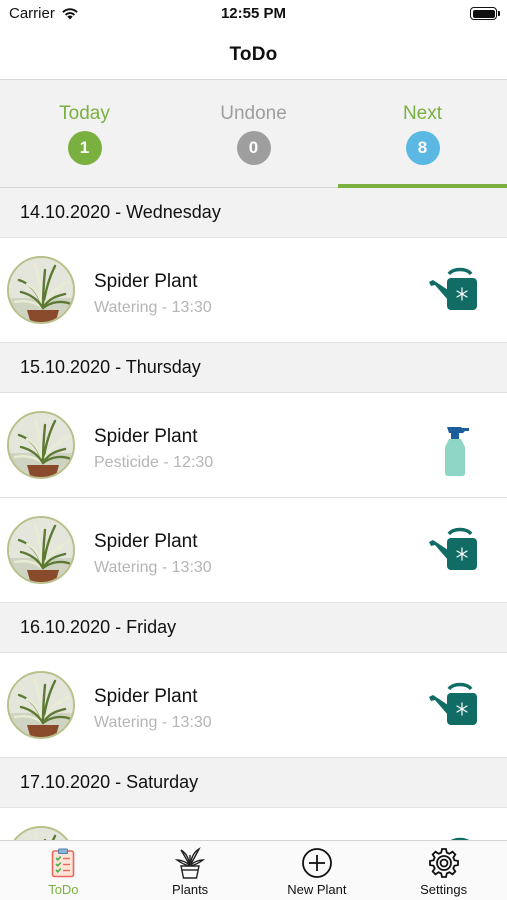  I want to click on tab-new-plant: New Plant, so click(317, 870).